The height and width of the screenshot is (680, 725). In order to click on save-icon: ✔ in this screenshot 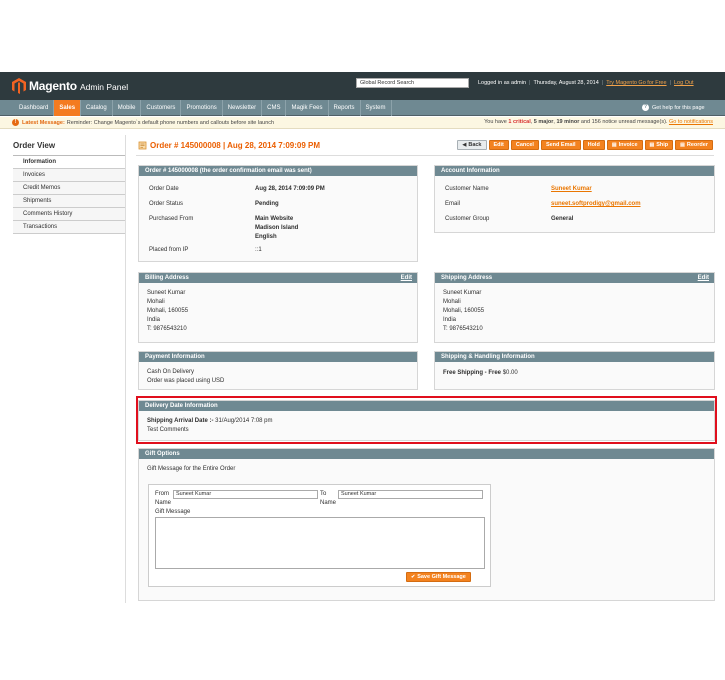, I will do `click(413, 576)`.